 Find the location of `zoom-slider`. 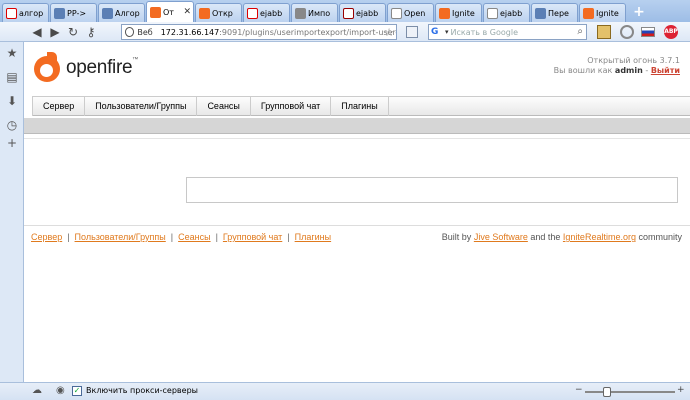

zoom-slider is located at coordinates (630, 392).